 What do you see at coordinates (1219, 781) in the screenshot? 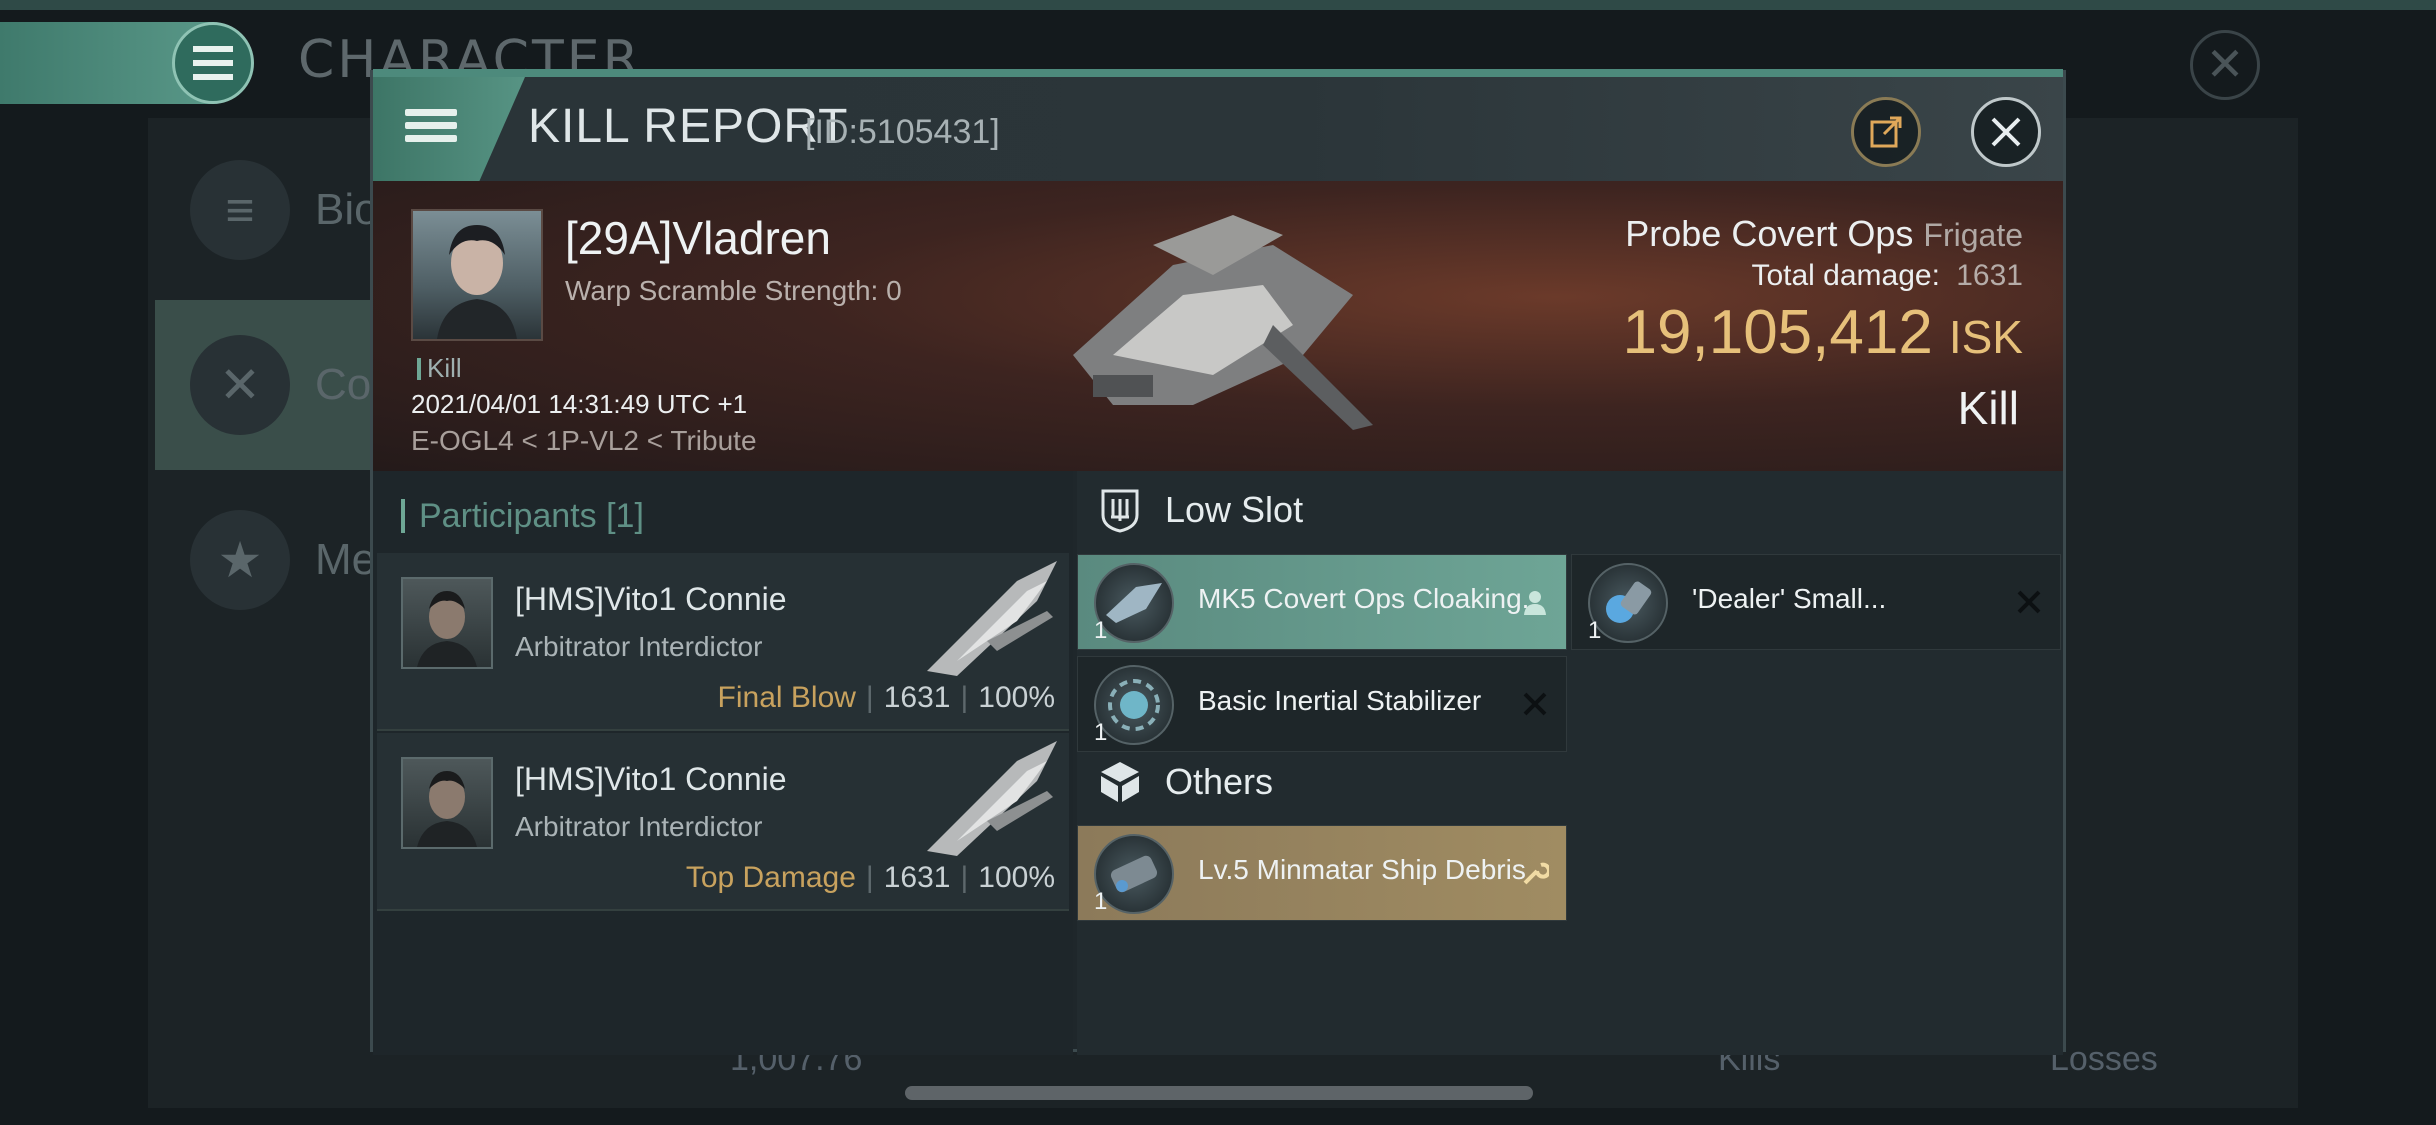
I see `others-title: Others` at bounding box center [1219, 781].